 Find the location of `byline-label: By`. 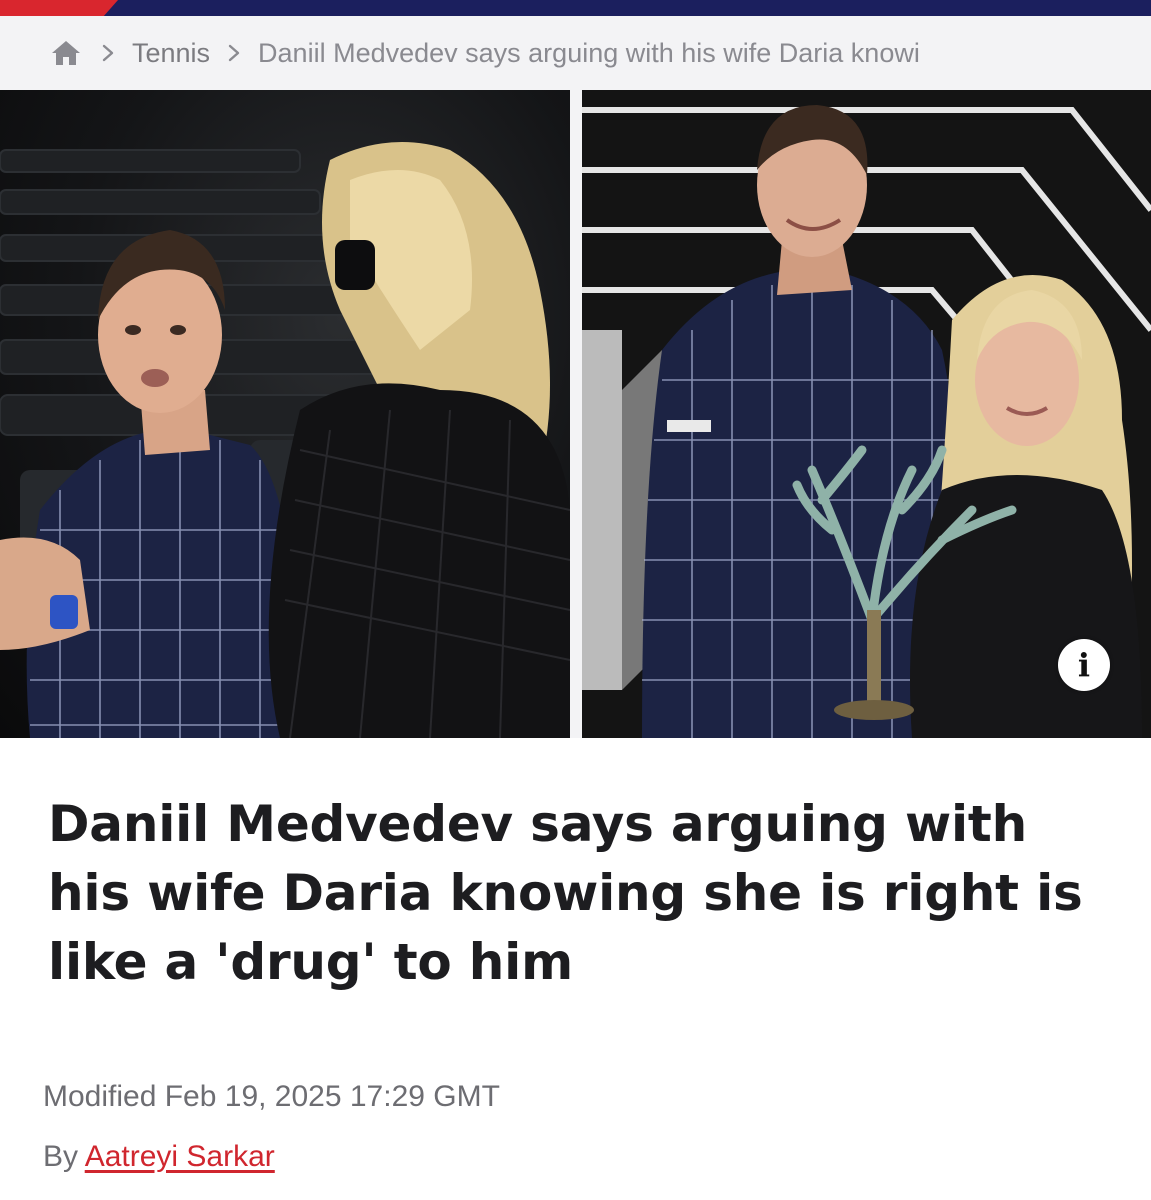

byline-label: By is located at coordinates (61, 1156).